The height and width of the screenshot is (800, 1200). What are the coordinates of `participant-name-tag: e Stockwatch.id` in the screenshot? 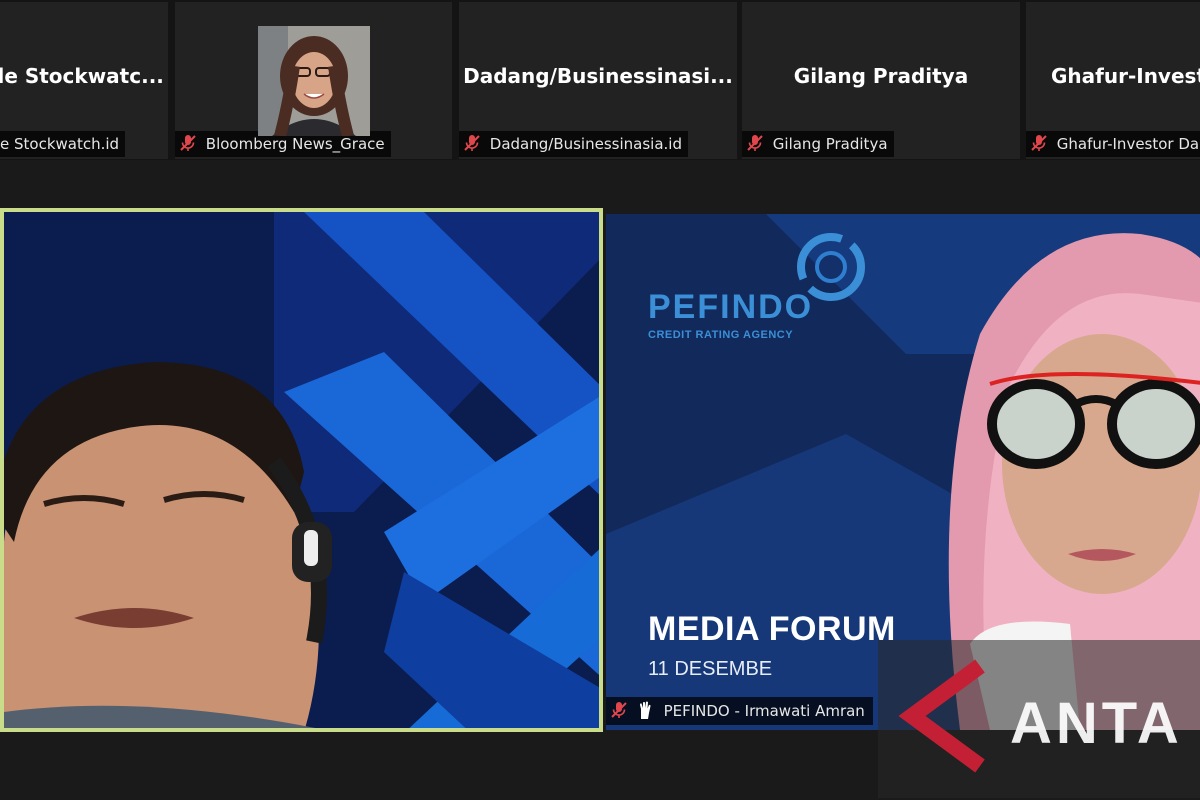 It's located at (63, 144).